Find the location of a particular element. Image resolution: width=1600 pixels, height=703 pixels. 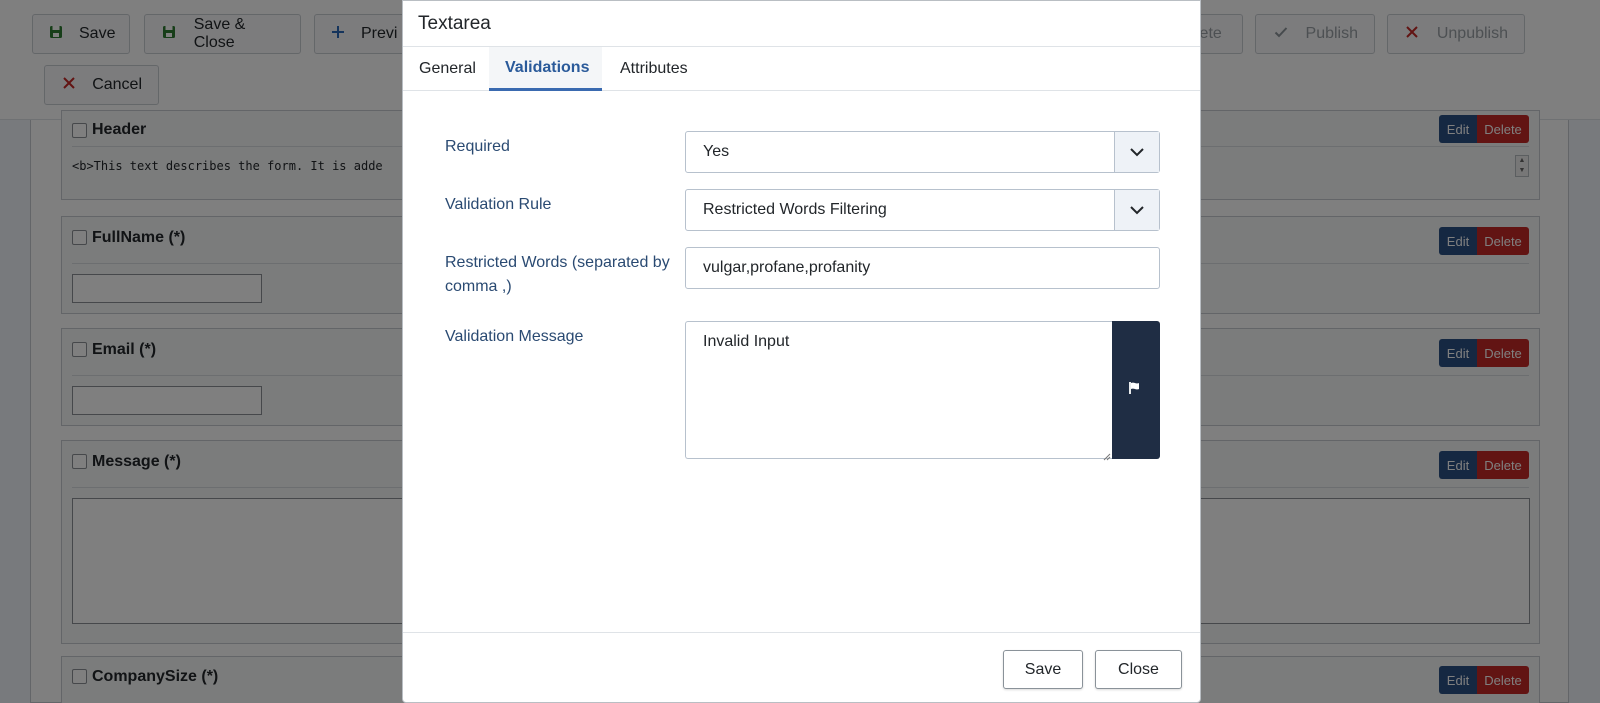

modal-save-button: Save is located at coordinates (1043, 669).